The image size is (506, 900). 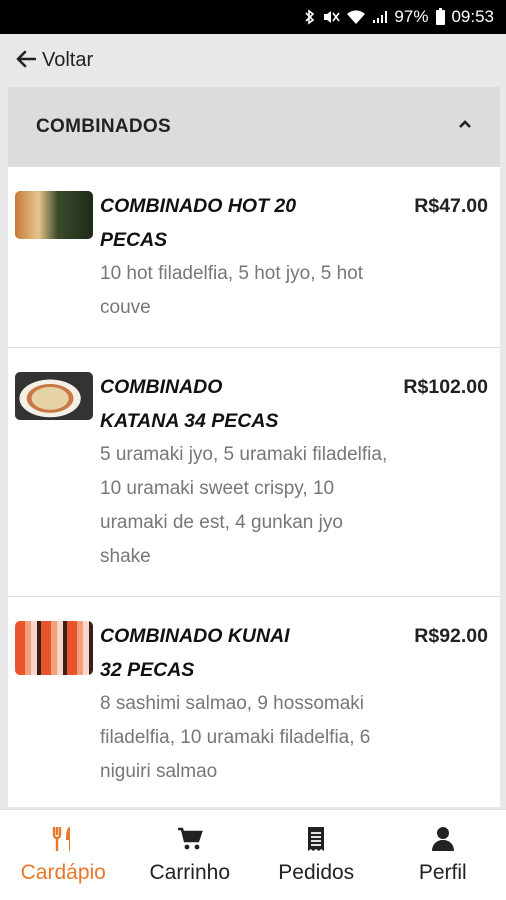 What do you see at coordinates (190, 839) in the screenshot?
I see `cart-icon` at bounding box center [190, 839].